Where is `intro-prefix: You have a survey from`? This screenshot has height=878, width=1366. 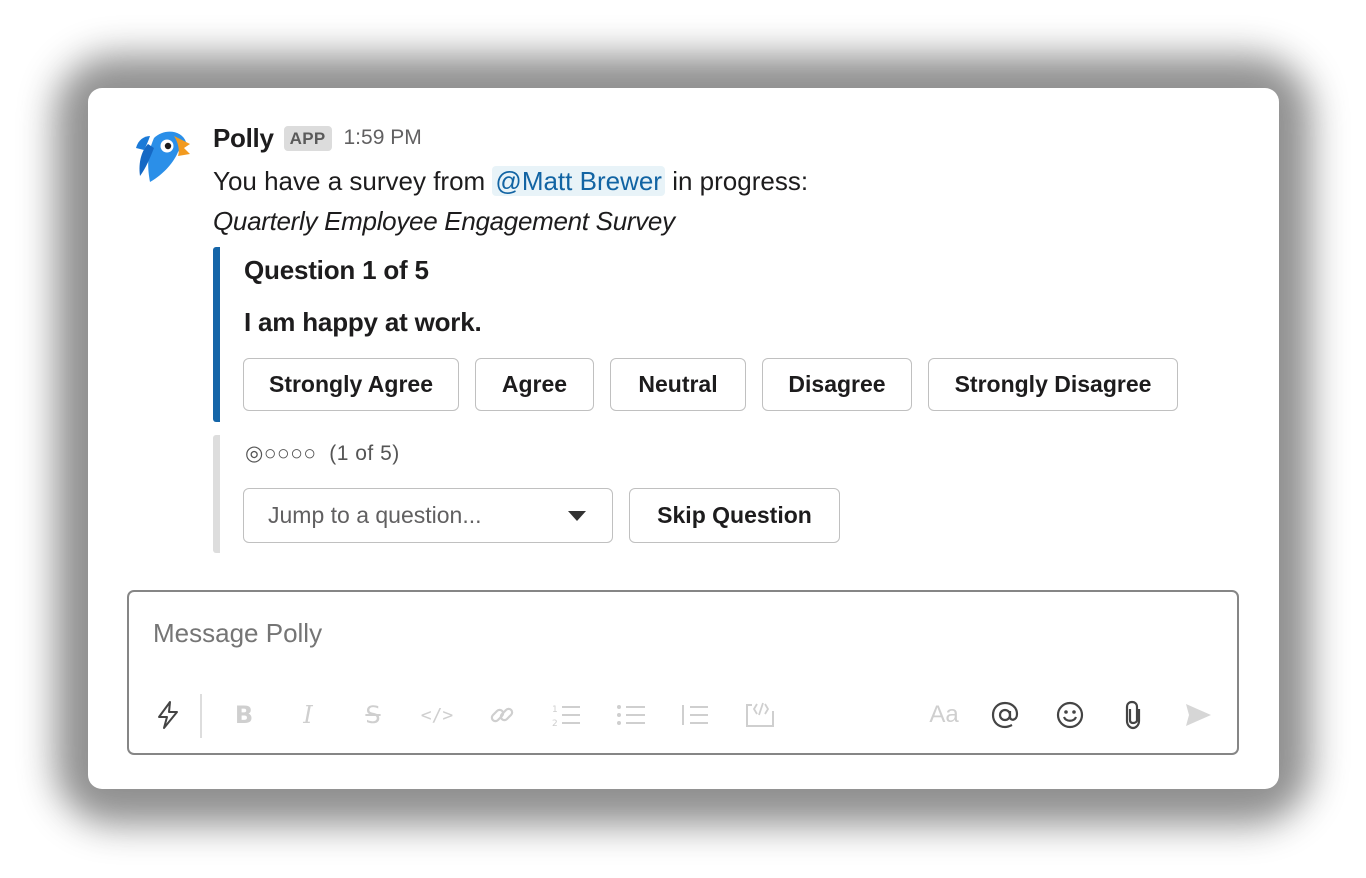 intro-prefix: You have a survey from is located at coordinates (349, 181).